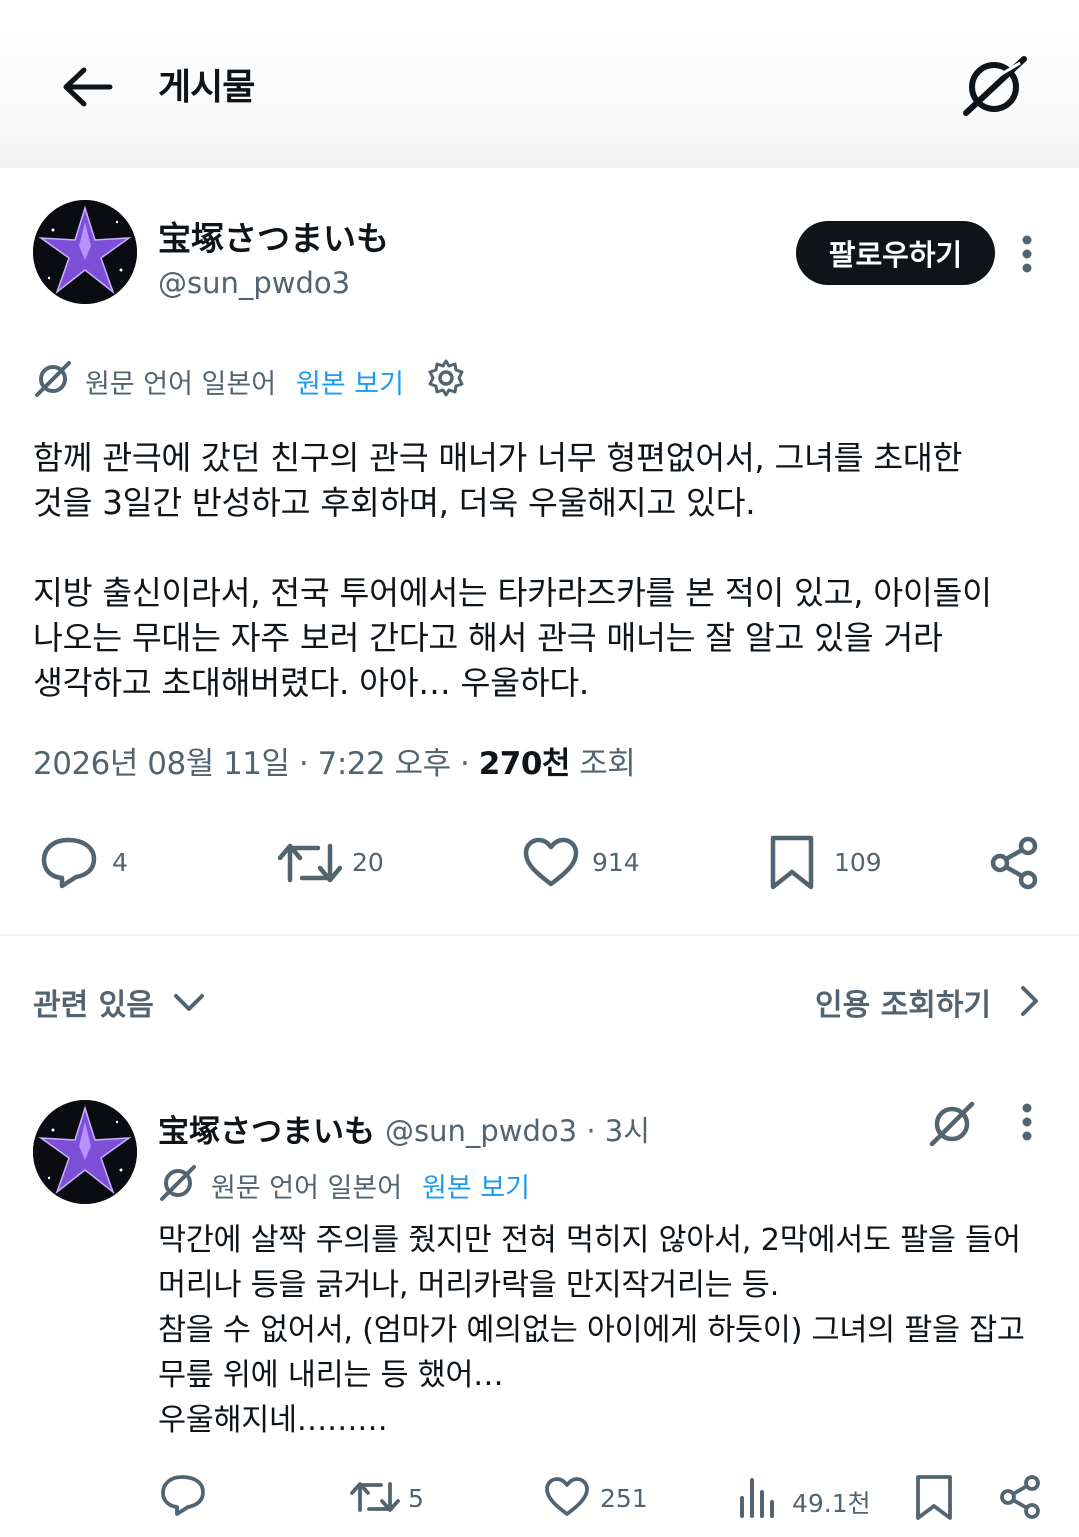 Image resolution: width=1079 pixels, height=1537 pixels. Describe the element at coordinates (310, 863) in the screenshot. I see `repost-icon` at that location.